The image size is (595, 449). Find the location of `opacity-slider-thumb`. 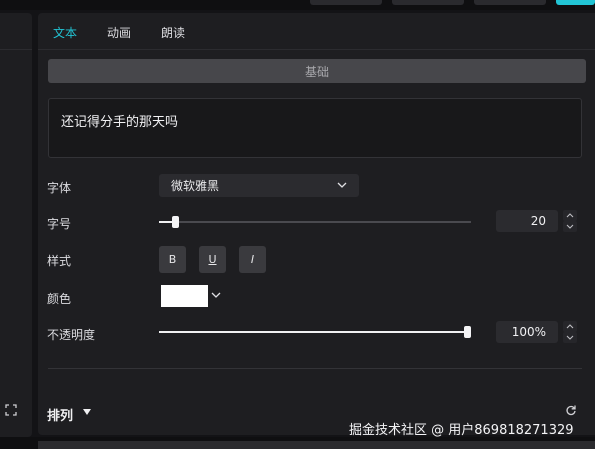

opacity-slider-thumb is located at coordinates (467, 332).